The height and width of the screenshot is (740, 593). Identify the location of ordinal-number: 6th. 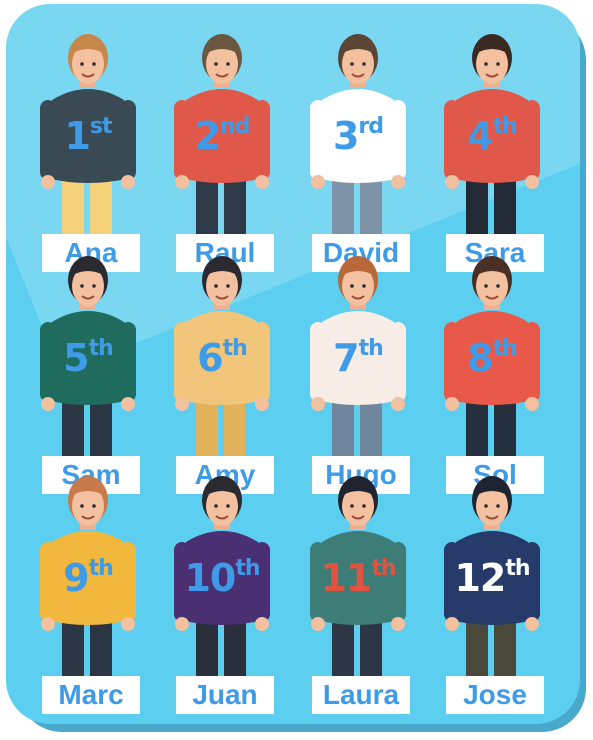
(222, 358).